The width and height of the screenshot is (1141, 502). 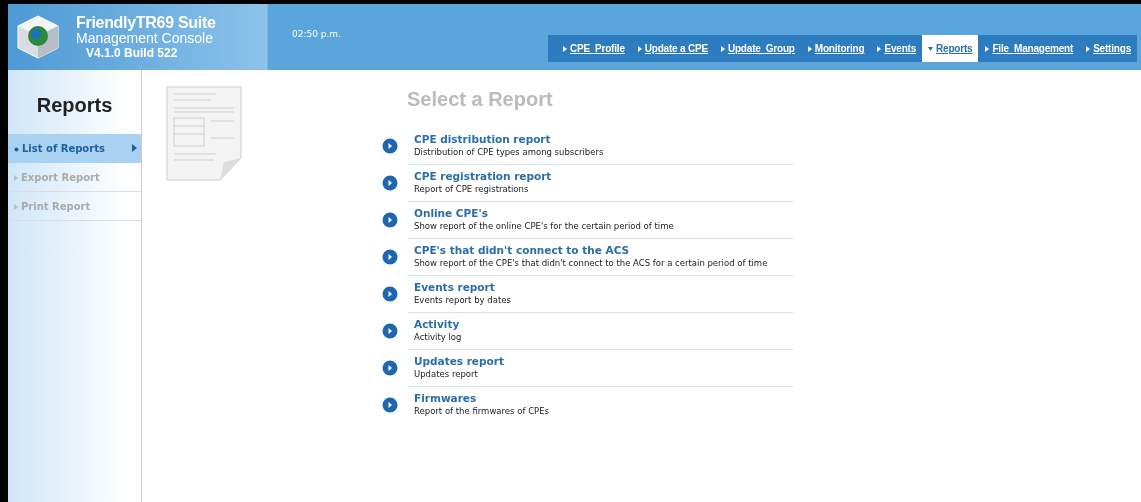 I want to click on report-description: Activity log, so click(x=438, y=337).